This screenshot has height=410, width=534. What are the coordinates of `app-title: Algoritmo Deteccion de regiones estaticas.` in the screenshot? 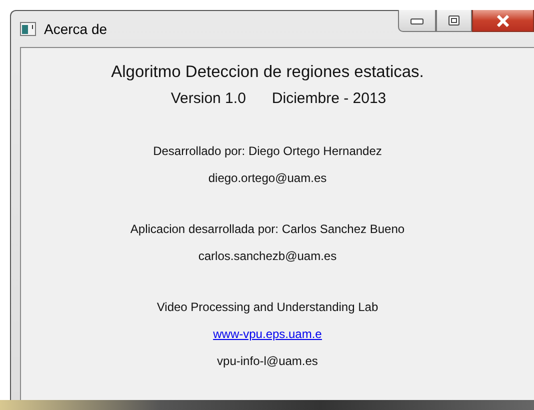 It's located at (267, 72).